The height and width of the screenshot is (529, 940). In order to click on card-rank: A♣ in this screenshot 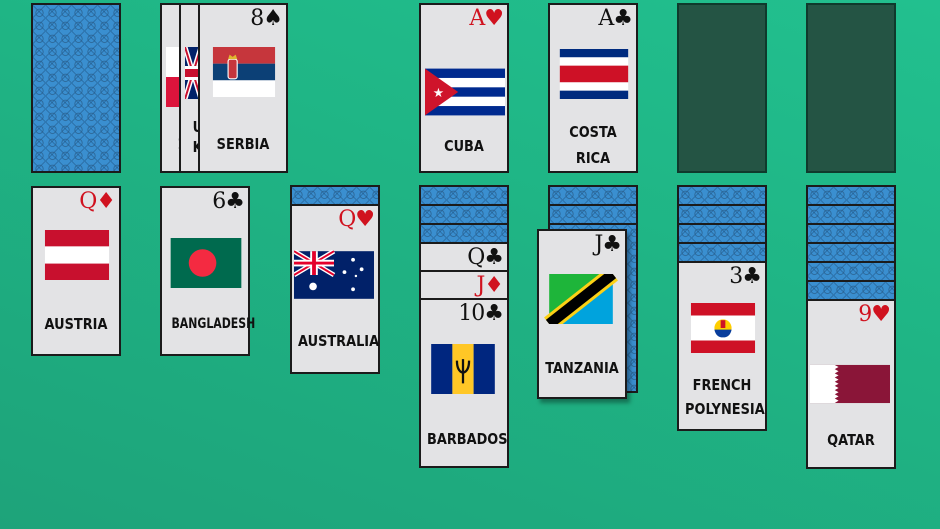, I will do `click(615, 18)`.